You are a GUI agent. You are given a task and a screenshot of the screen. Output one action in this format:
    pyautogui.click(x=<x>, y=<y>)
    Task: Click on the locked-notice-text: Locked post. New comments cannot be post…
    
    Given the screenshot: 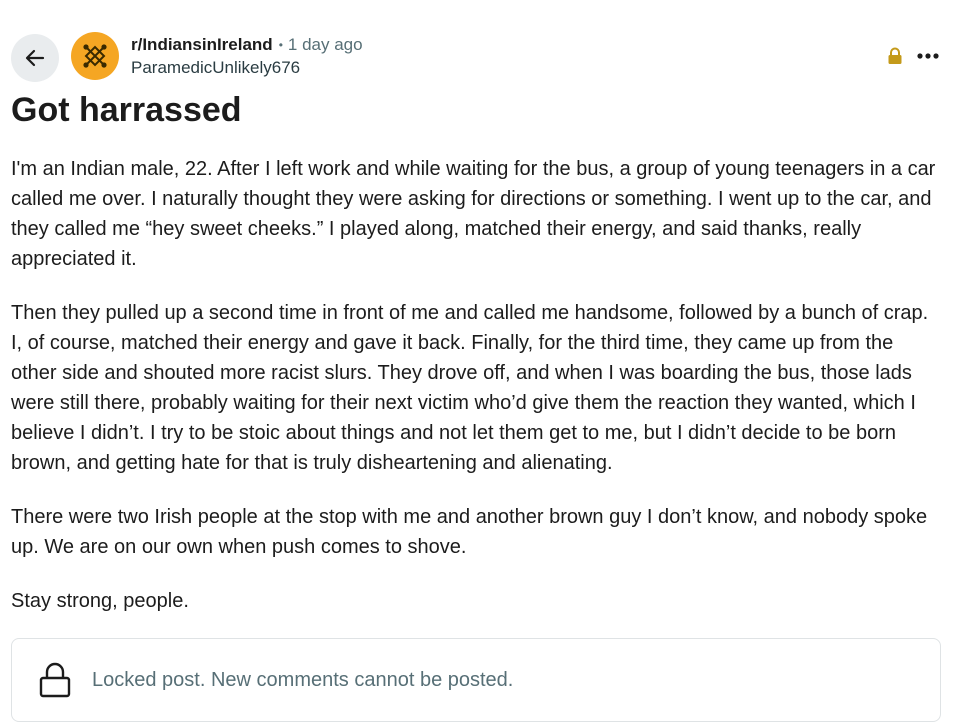 What is the action you would take?
    pyautogui.click(x=303, y=679)
    